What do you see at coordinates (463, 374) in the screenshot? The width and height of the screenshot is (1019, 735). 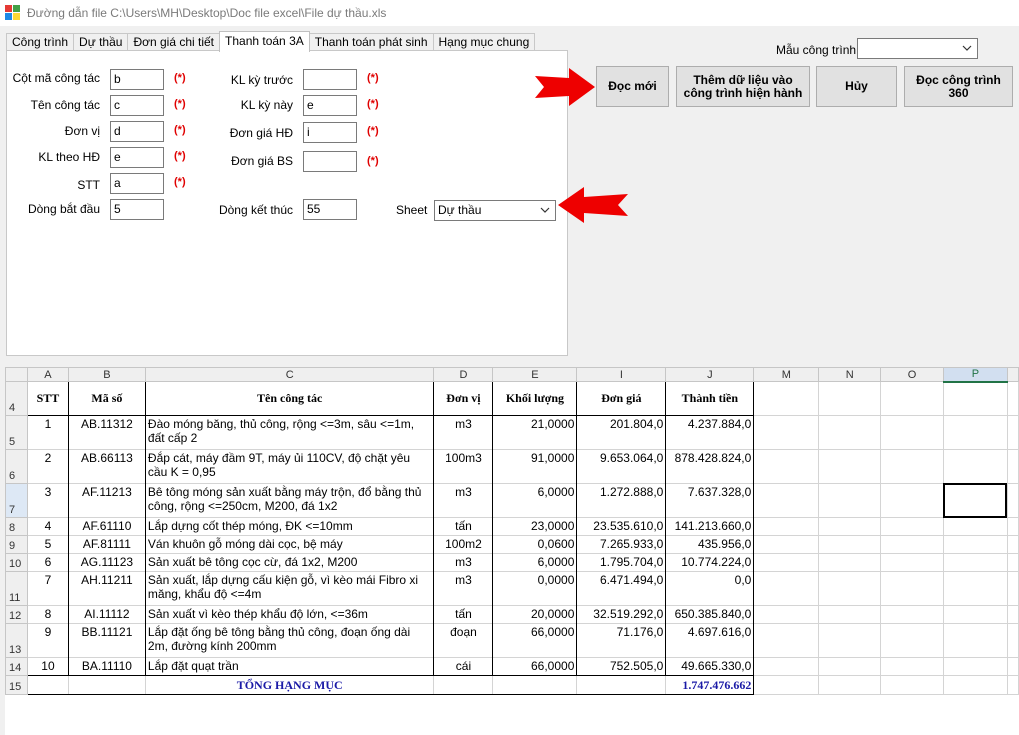 I see `col-header-d: D` at bounding box center [463, 374].